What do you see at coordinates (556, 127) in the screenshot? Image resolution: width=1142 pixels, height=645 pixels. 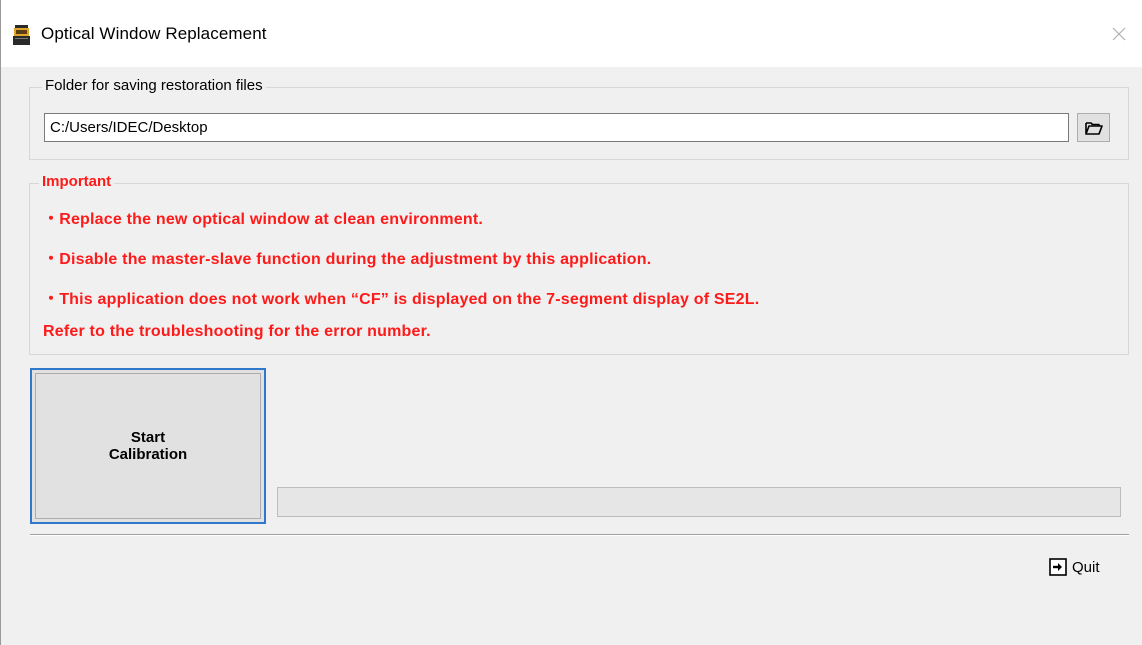 I see `folder-path-input` at bounding box center [556, 127].